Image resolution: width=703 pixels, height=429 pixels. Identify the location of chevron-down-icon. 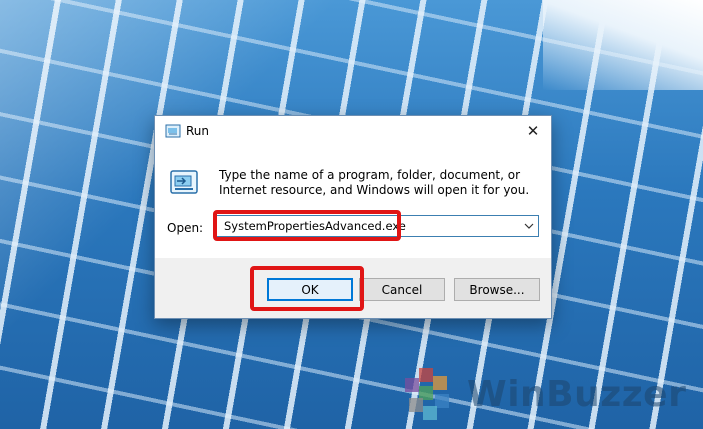
(529, 226).